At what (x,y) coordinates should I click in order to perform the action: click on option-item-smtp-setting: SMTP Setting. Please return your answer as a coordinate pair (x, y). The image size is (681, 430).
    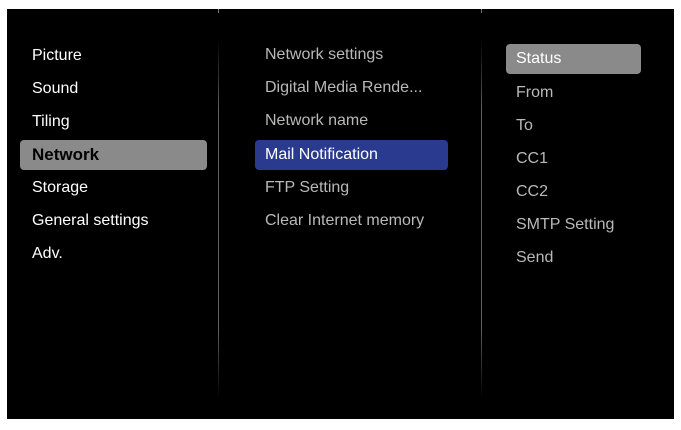
    Looking at the image, I should click on (573, 225).